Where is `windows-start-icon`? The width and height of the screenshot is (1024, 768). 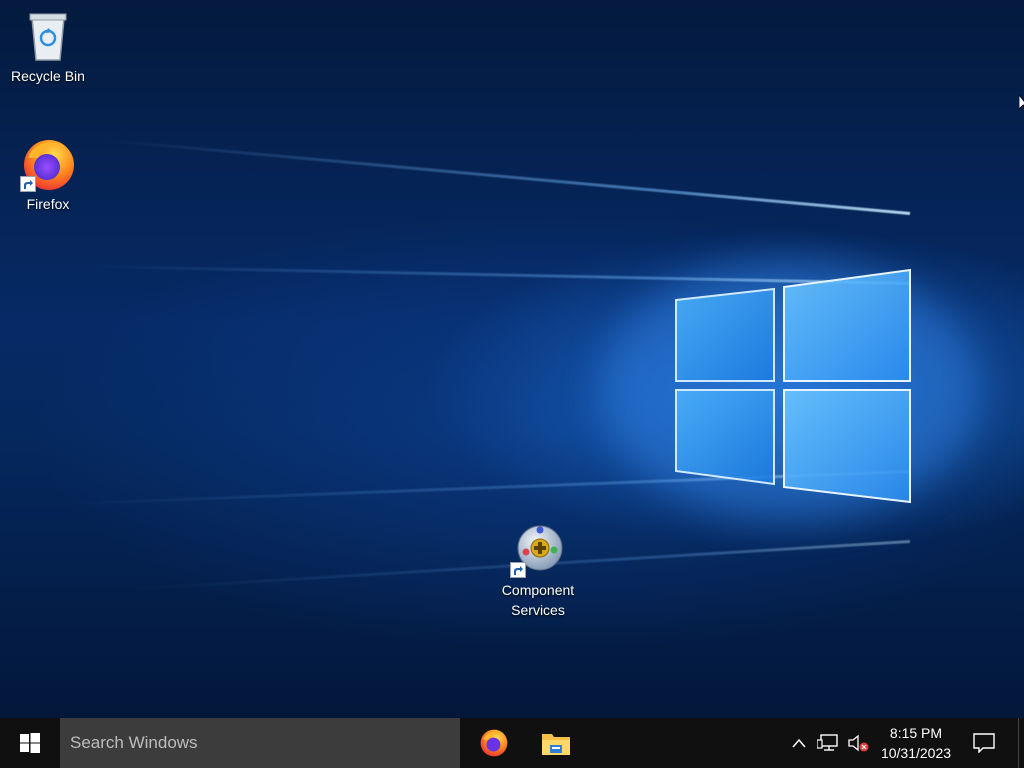
windows-start-icon is located at coordinates (30, 743).